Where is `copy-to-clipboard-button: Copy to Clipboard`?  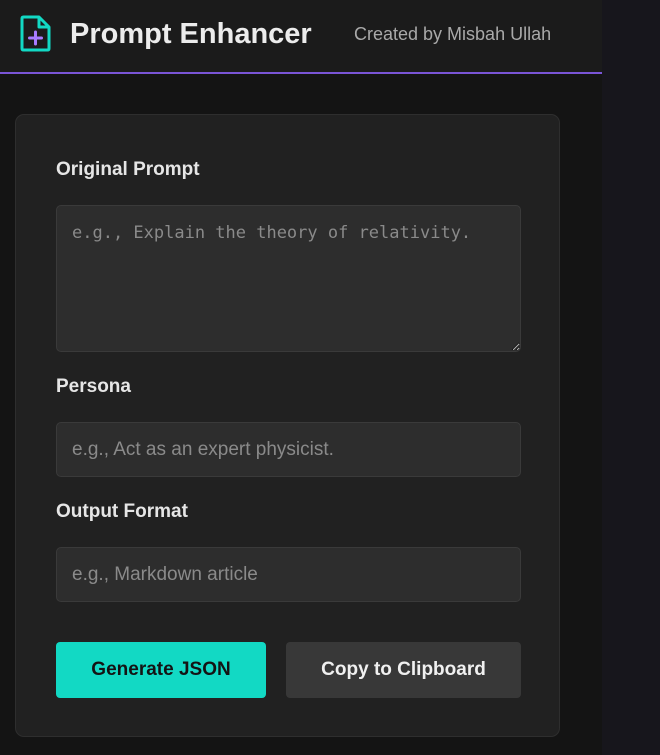 copy-to-clipboard-button: Copy to Clipboard is located at coordinates (403, 670).